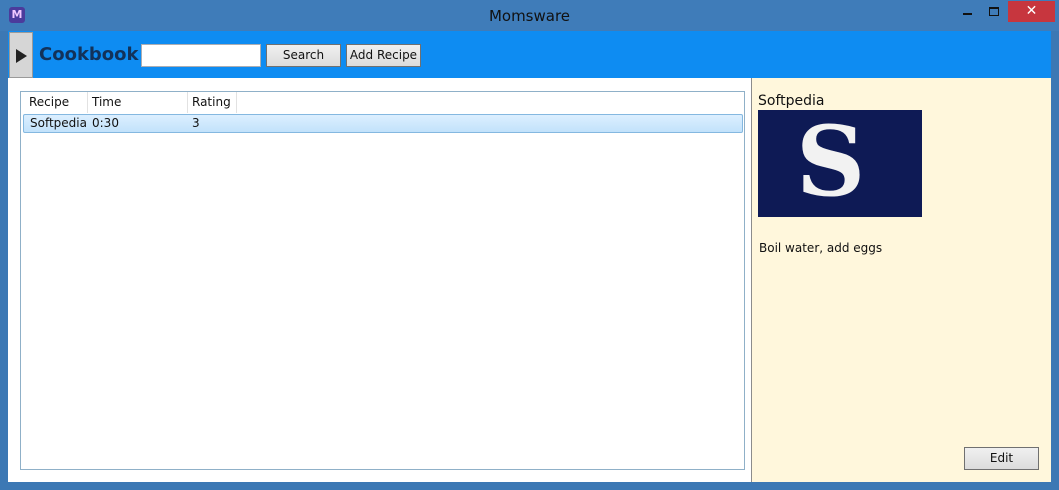 This screenshot has height=490, width=1059. What do you see at coordinates (303, 55) in the screenshot?
I see `search-button: Search` at bounding box center [303, 55].